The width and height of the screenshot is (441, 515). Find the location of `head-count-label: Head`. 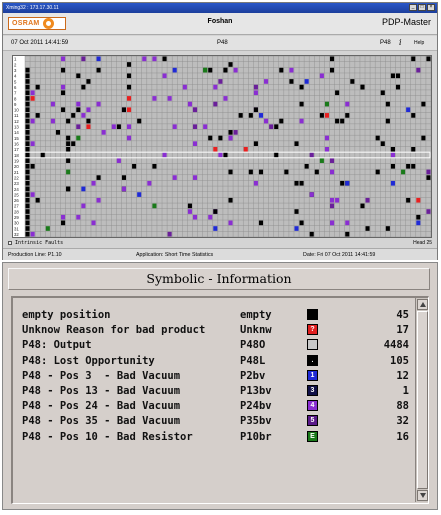

head-count-label: Head is located at coordinates (419, 243).